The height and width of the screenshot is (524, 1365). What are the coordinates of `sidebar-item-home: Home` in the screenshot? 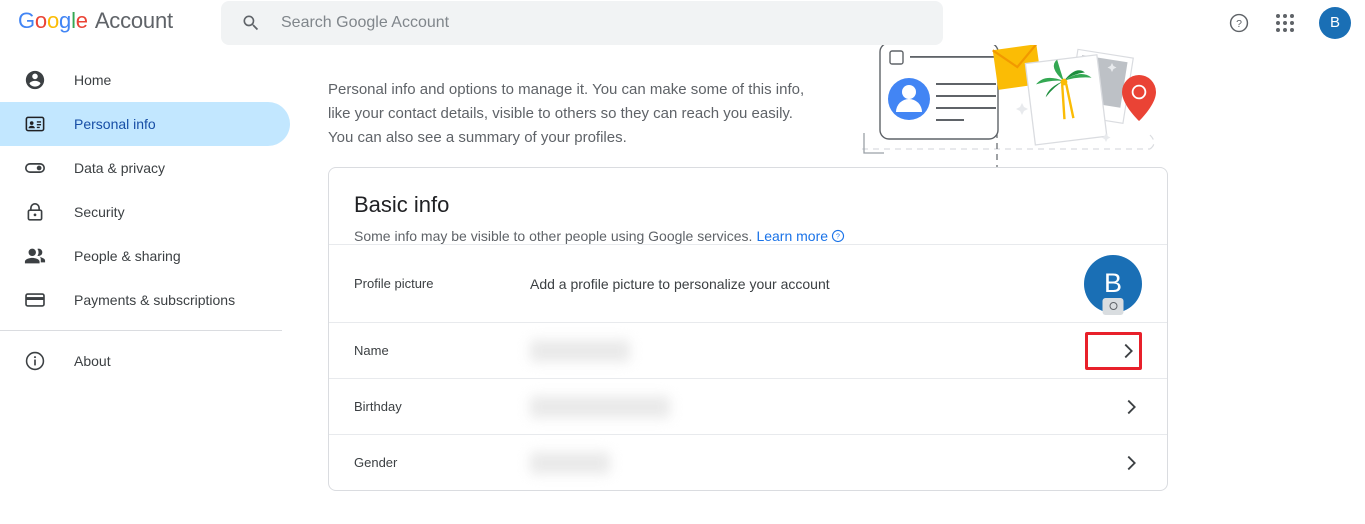 It's located at (145, 80).